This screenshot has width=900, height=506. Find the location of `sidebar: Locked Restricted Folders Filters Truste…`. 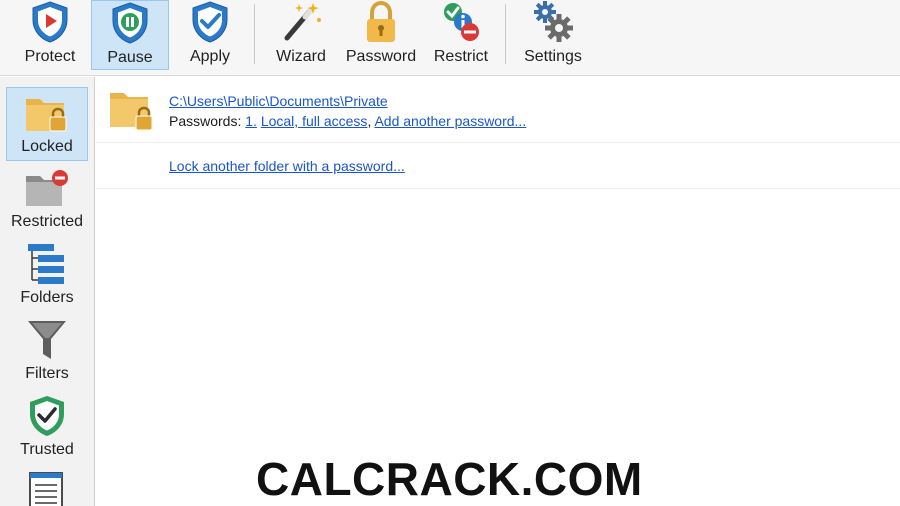

sidebar: Locked Restricted Folders Filters Truste… is located at coordinates (47, 291).